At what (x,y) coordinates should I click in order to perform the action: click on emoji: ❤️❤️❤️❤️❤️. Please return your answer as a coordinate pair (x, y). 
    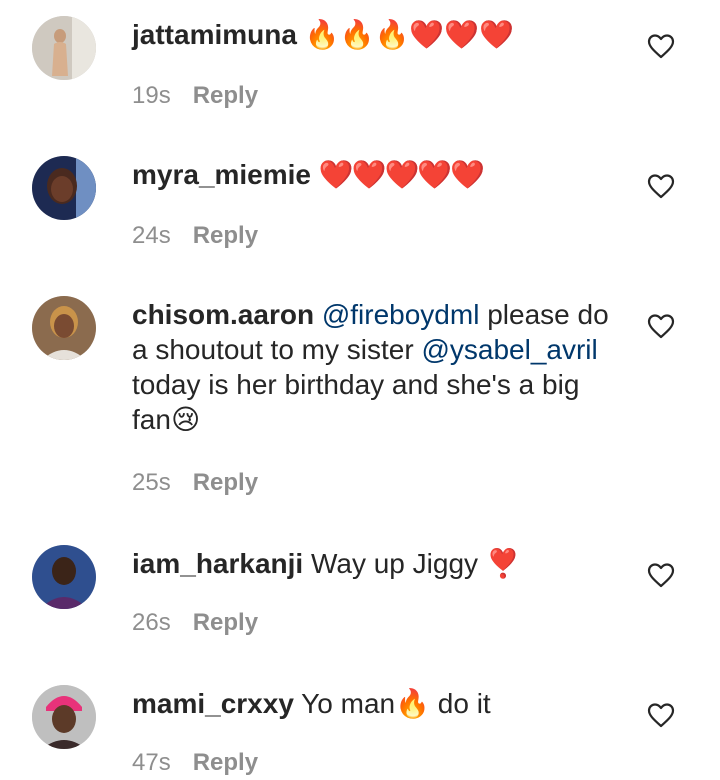
    Looking at the image, I should click on (401, 174).